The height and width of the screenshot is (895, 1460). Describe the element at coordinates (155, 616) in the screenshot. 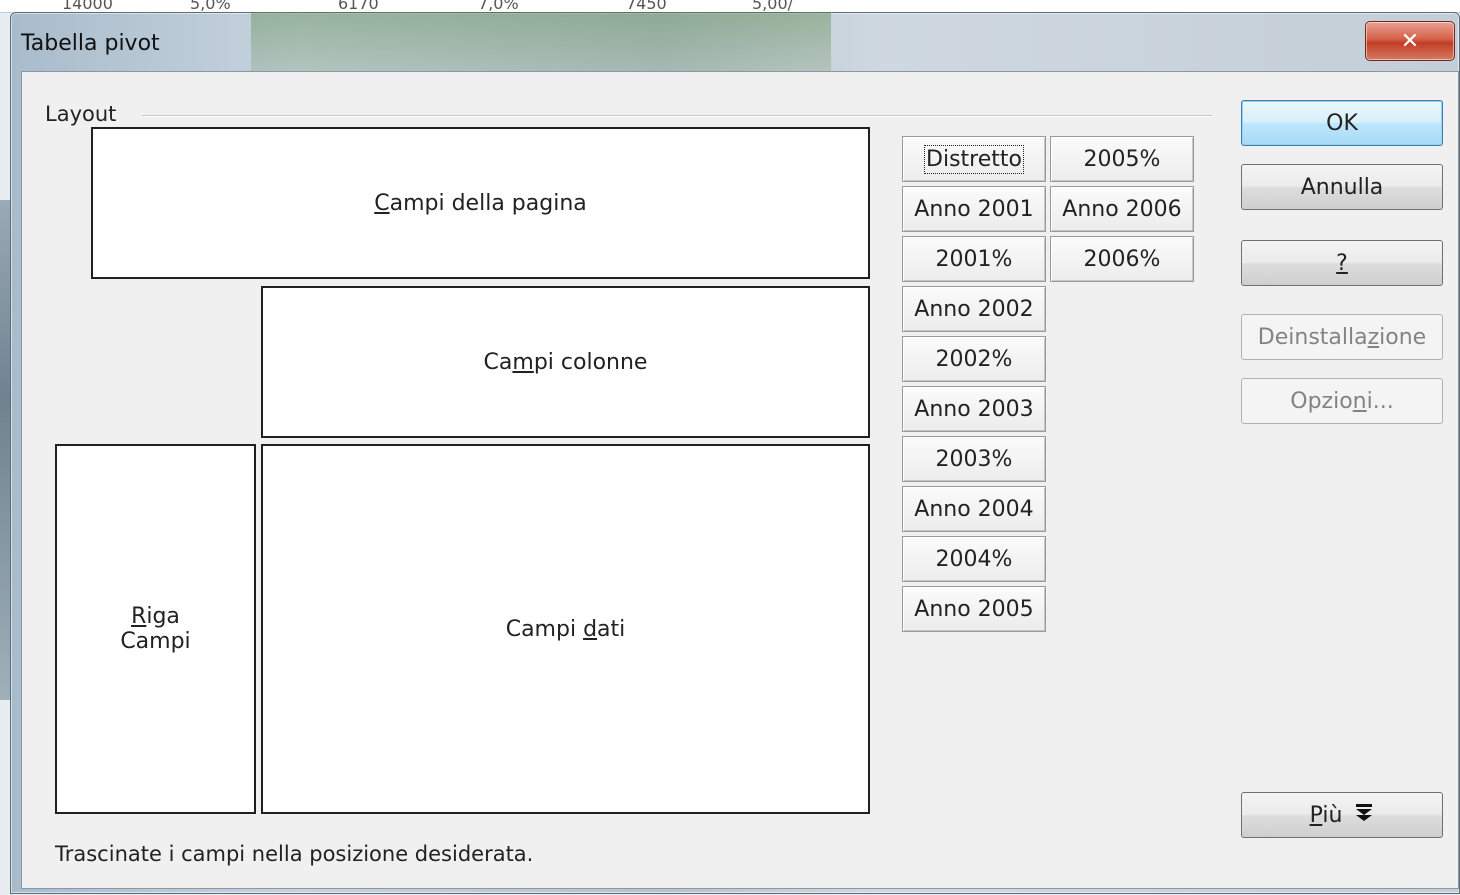

I see `row-fields-label-line1: Riga` at that location.